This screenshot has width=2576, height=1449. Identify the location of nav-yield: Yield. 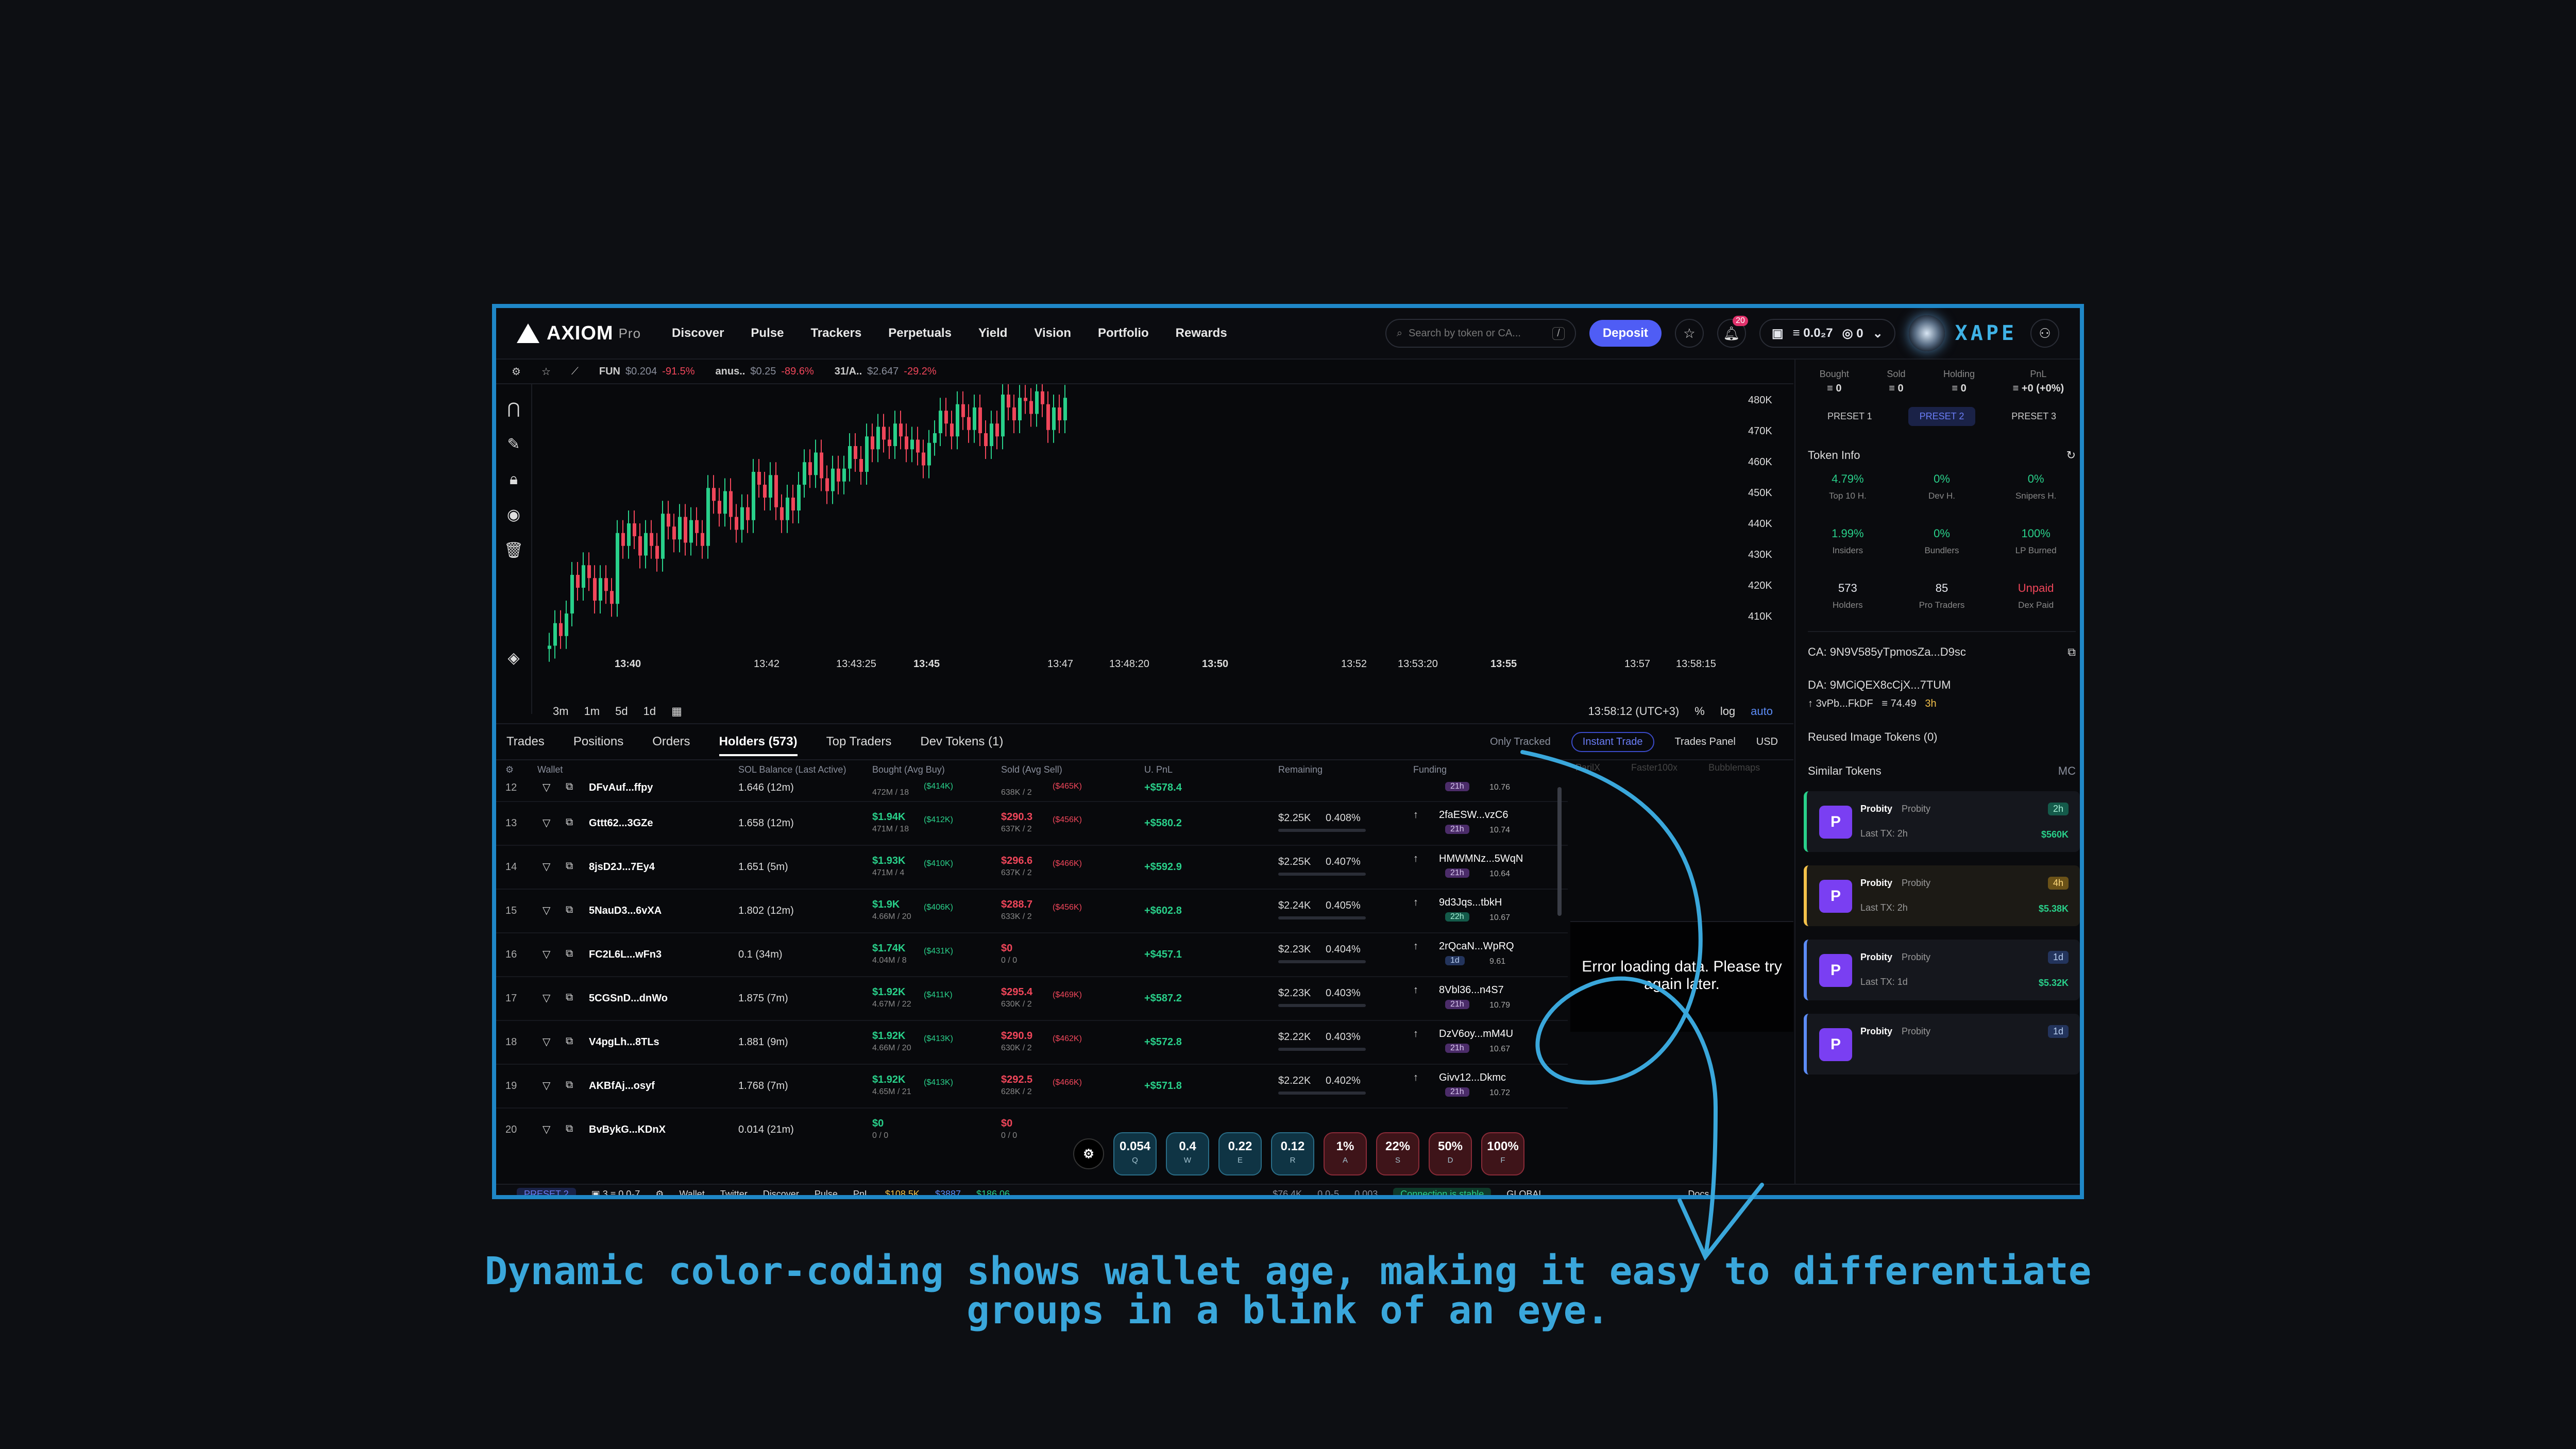
(992, 333).